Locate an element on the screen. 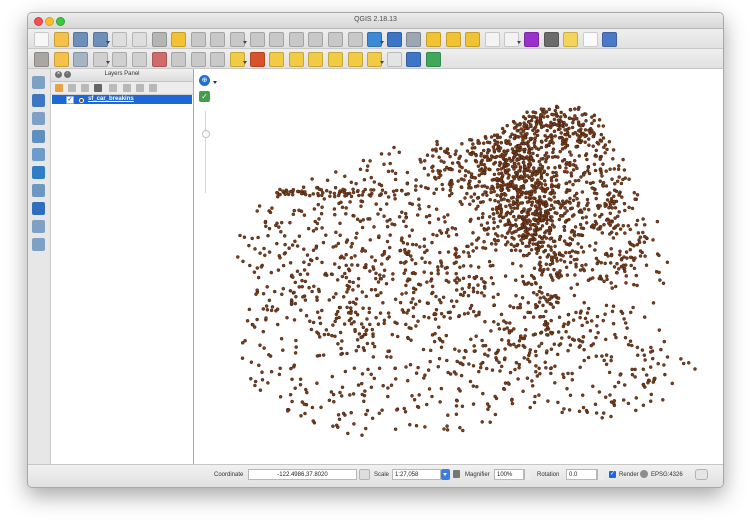 The height and width of the screenshot is (524, 750). rotate-label-icon is located at coordinates (355, 59).